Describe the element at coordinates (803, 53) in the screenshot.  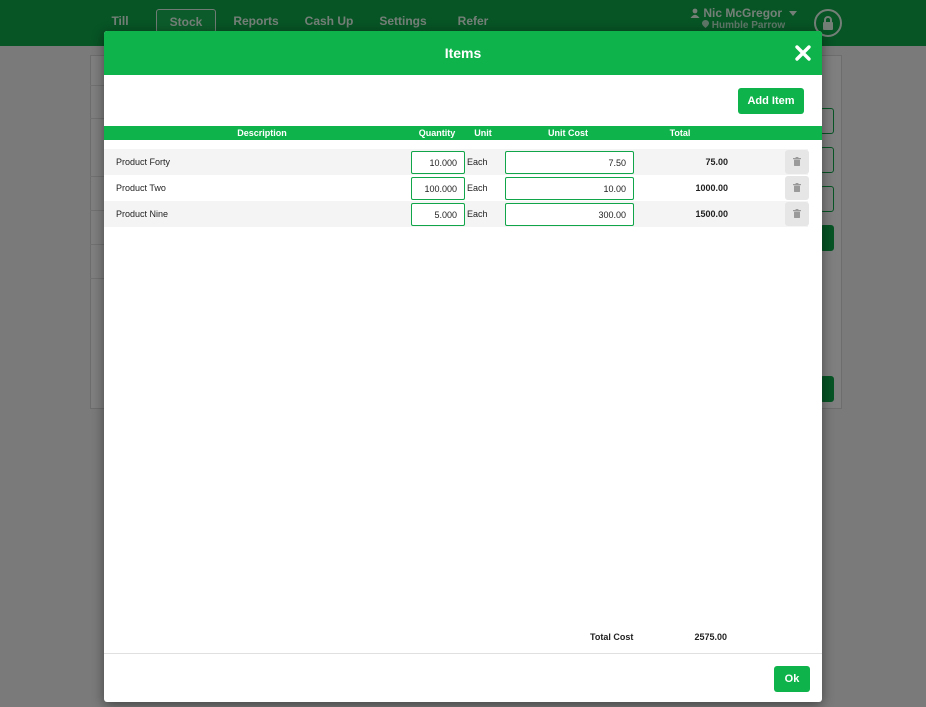
I see `close-icon` at that location.